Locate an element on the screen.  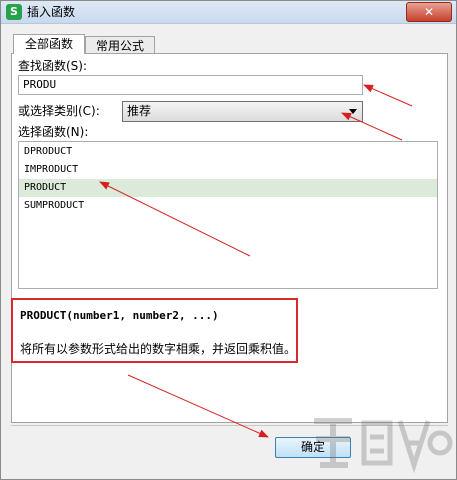
close-button: ✕ is located at coordinates (429, 12).